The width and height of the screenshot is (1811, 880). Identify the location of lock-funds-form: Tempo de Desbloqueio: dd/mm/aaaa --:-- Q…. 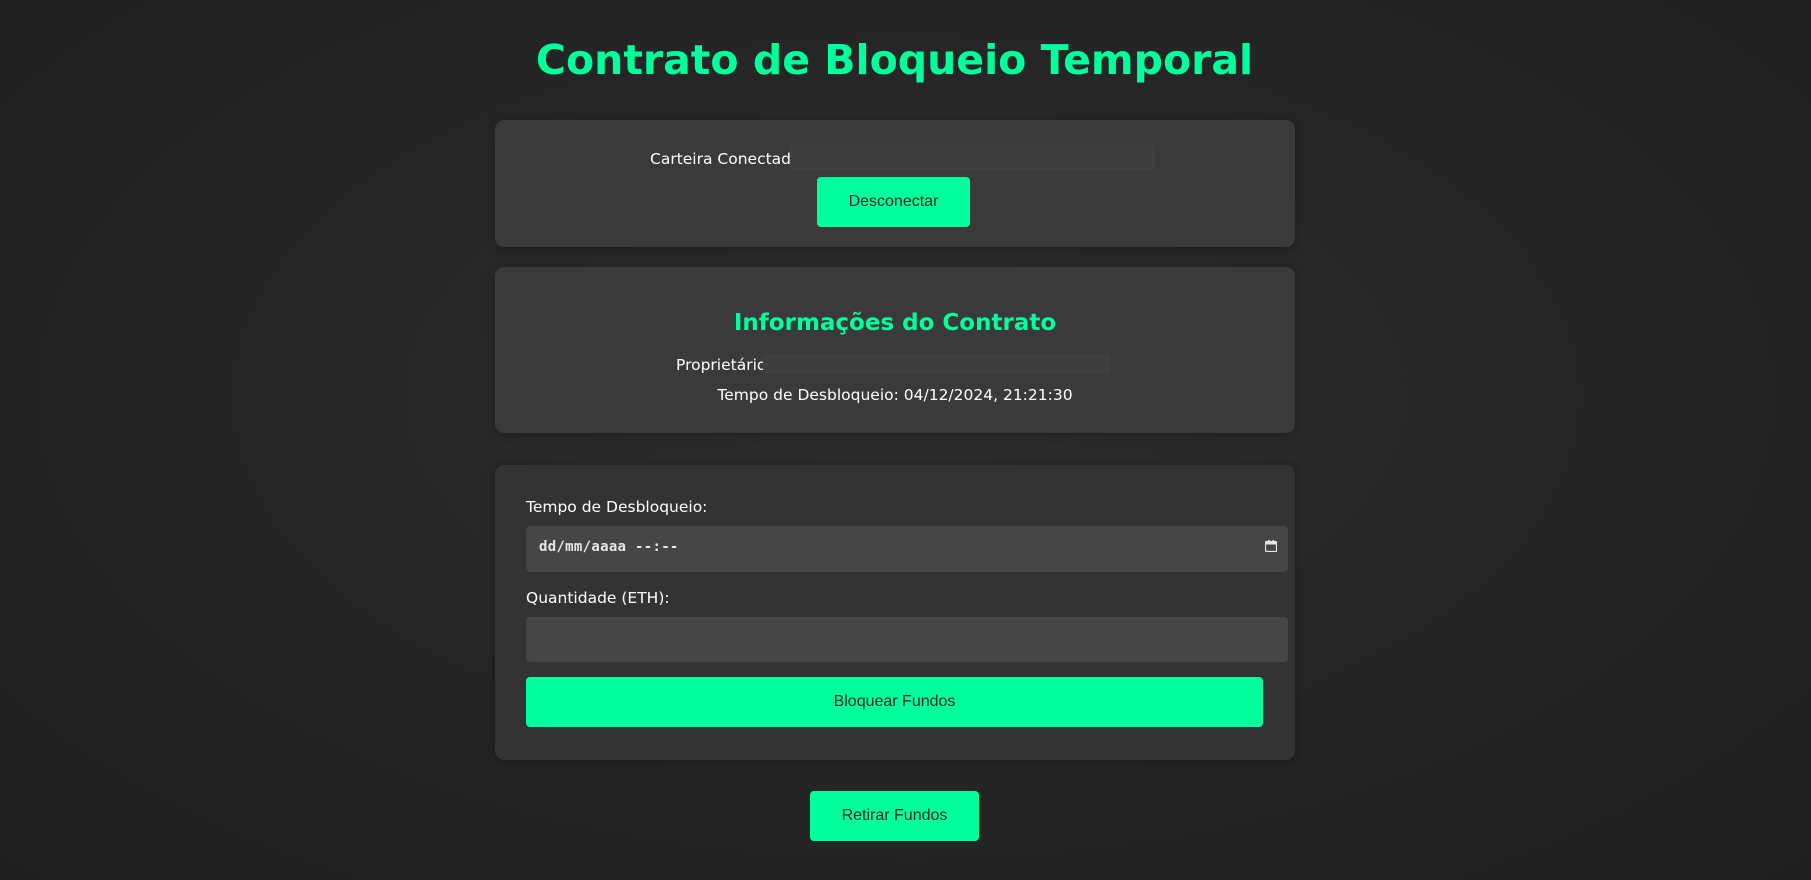
(895, 612).